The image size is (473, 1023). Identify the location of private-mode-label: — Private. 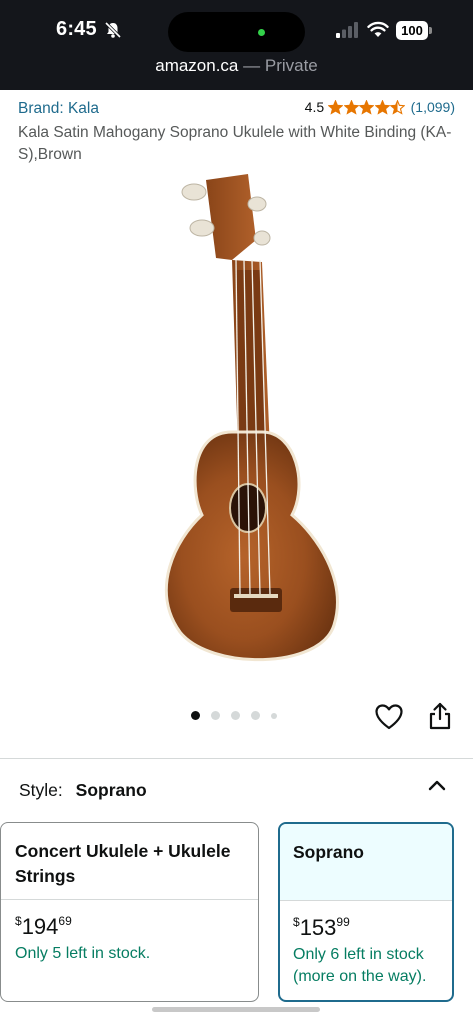
(278, 65).